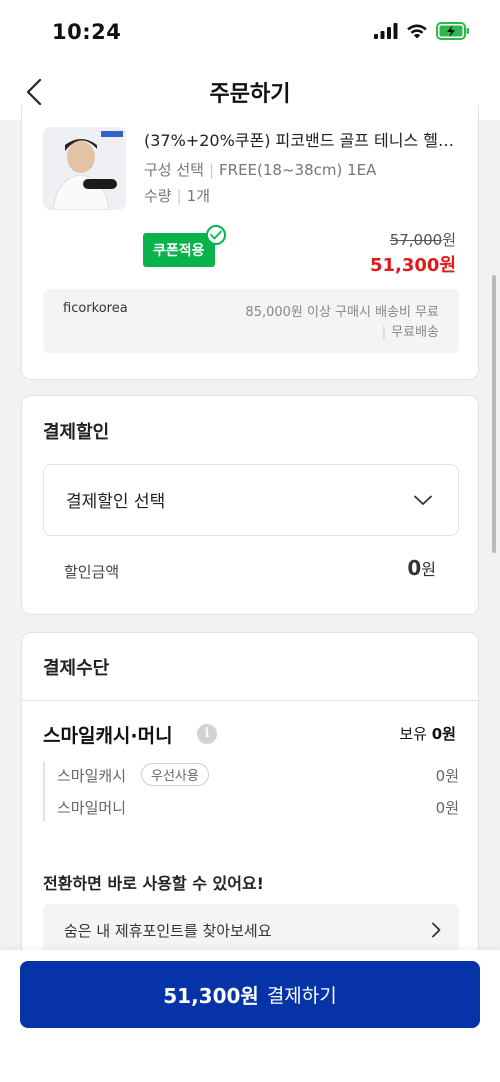 Image resolution: width=500 pixels, height=1082 pixels. I want to click on product-image, so click(84, 168).